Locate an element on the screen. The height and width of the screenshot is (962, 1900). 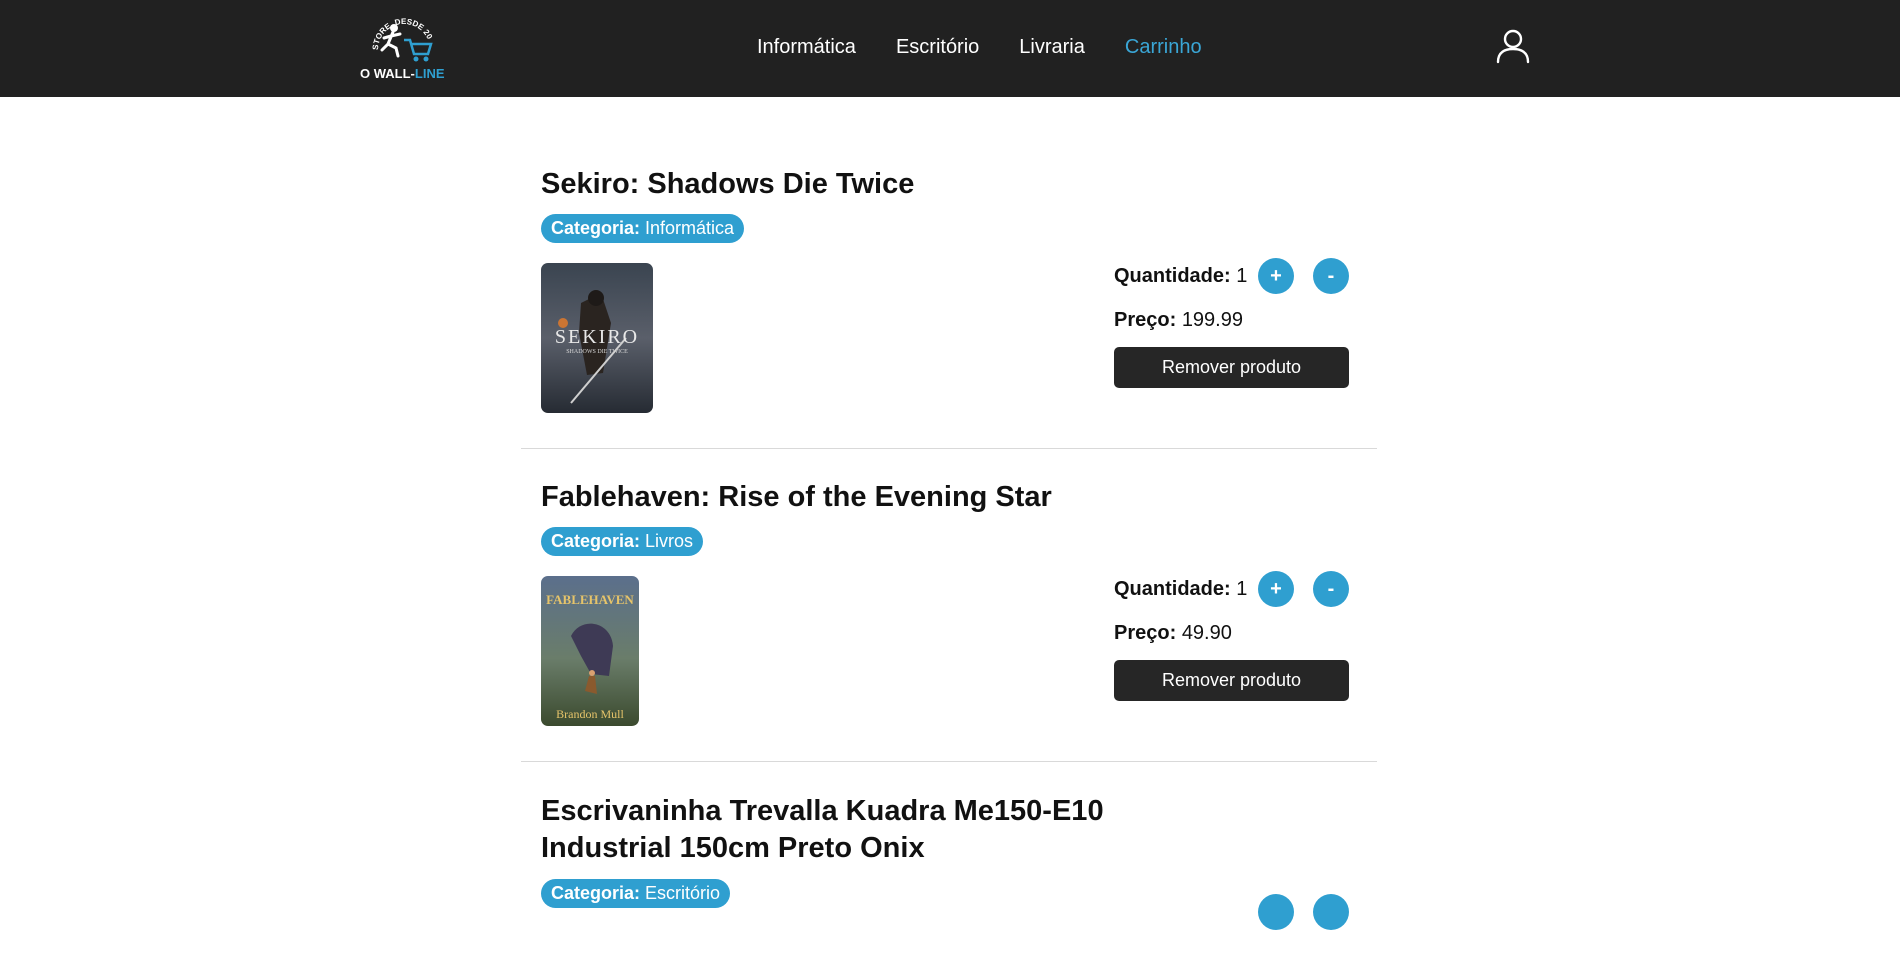
nav-link-carrinho: Carrinho is located at coordinates (1163, 47).